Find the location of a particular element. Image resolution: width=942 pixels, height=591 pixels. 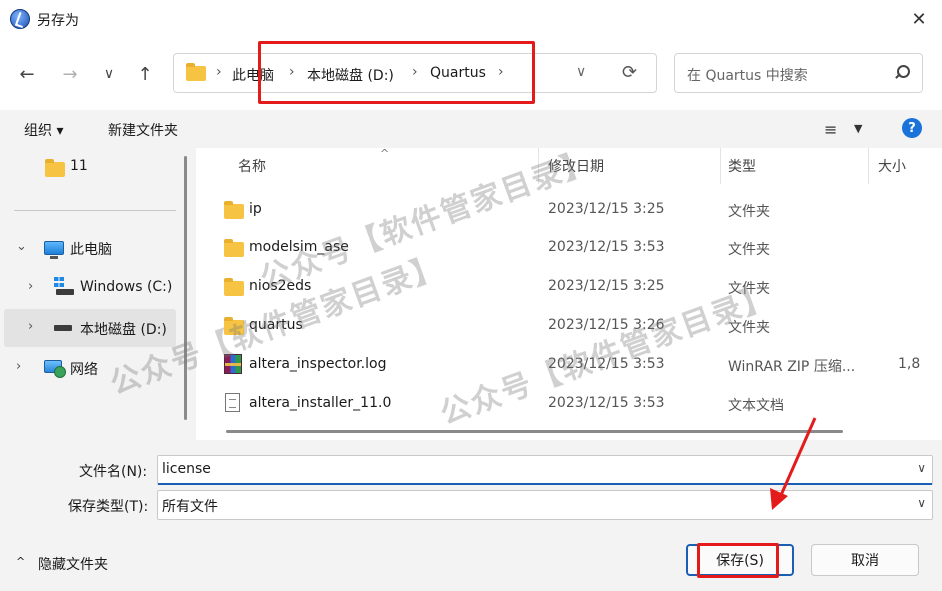

search-icon is located at coordinates (902, 72).